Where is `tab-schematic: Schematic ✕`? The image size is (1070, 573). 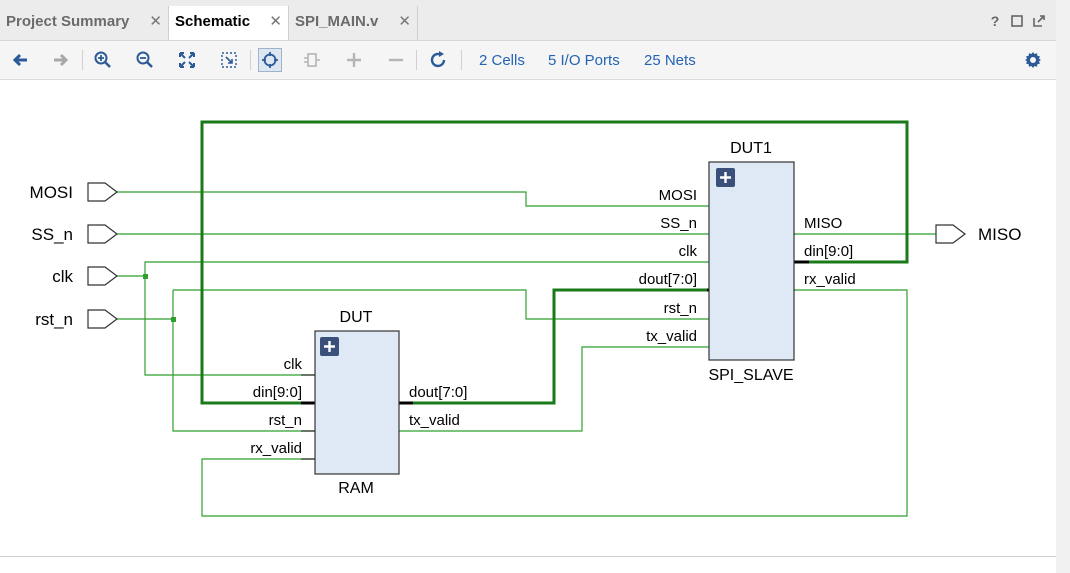 tab-schematic: Schematic ✕ is located at coordinates (228, 23).